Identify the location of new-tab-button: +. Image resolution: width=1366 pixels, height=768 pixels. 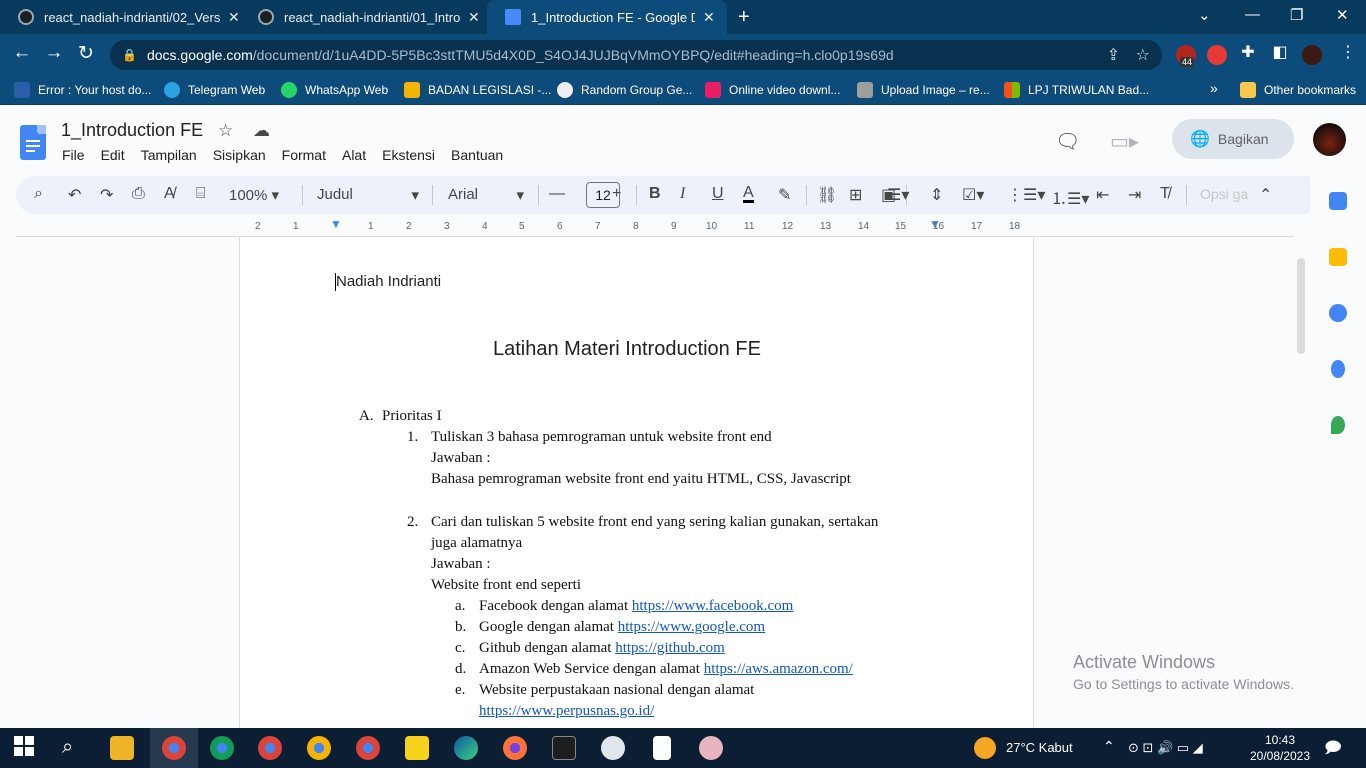
(744, 17).